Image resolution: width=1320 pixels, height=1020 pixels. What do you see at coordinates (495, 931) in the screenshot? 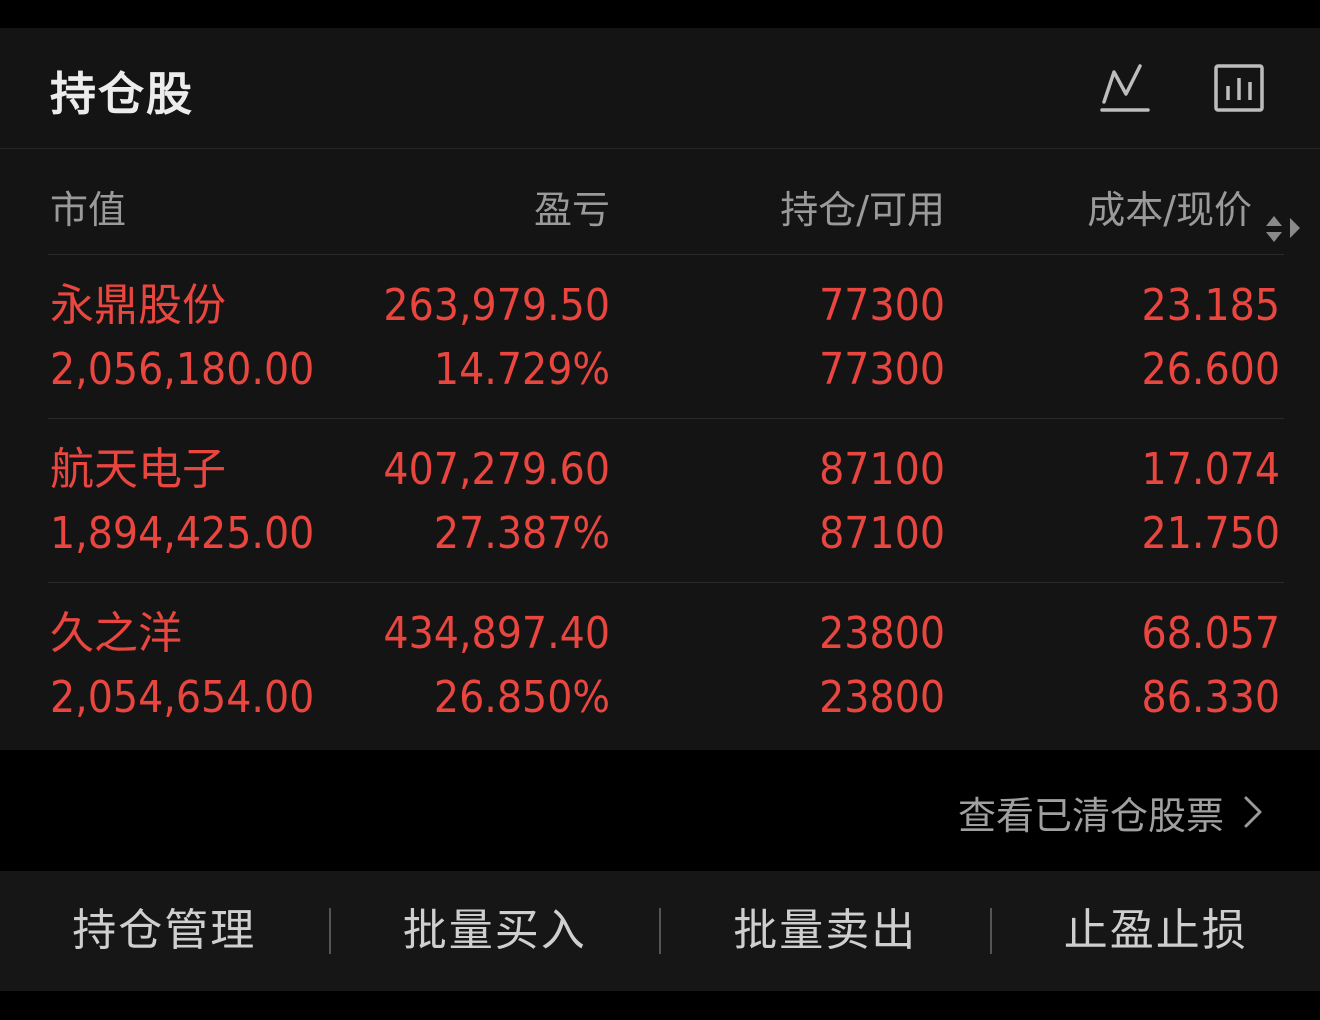
I see `batch-buy-button: 批量买入` at bounding box center [495, 931].